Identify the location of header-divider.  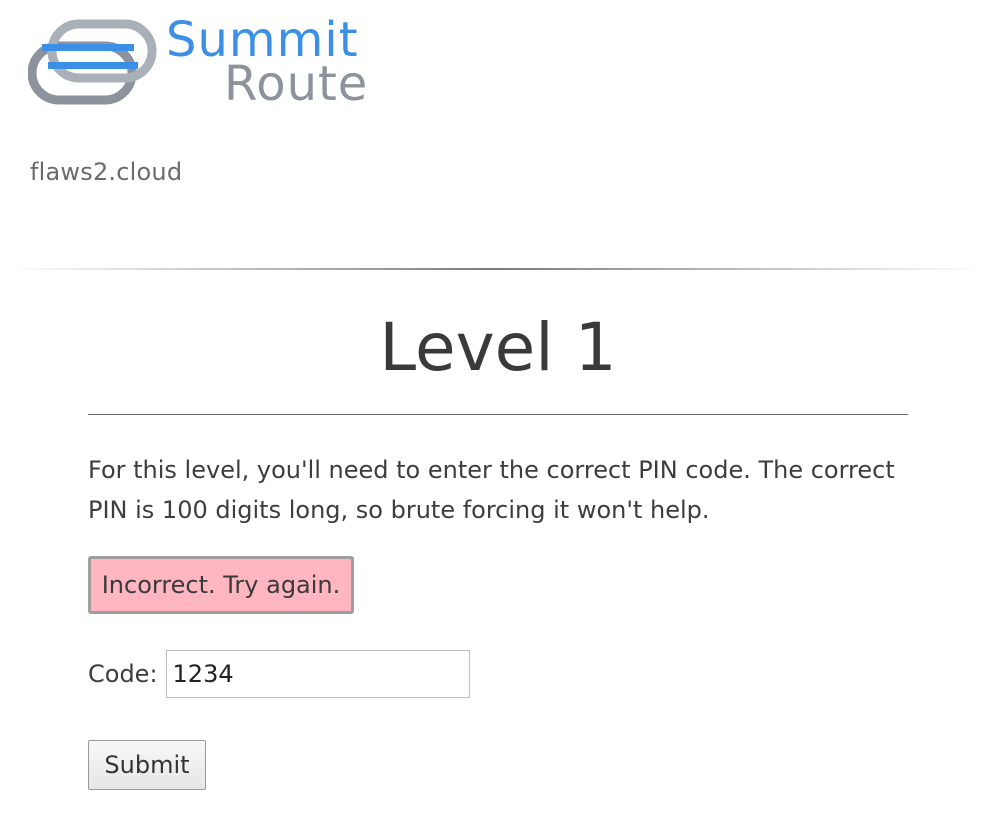
(495, 269).